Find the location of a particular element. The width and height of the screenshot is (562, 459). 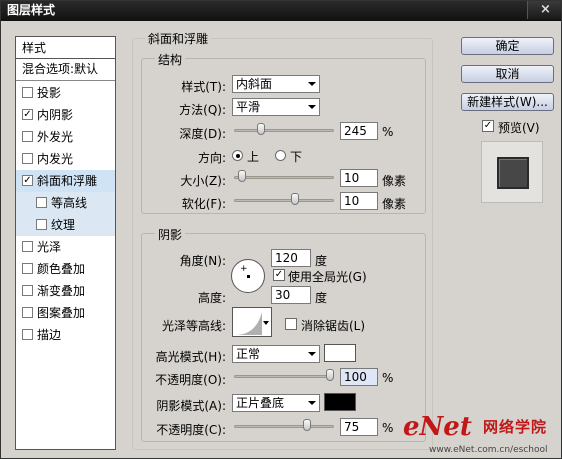

highlight-mode-select: 正常 is located at coordinates (276, 354).